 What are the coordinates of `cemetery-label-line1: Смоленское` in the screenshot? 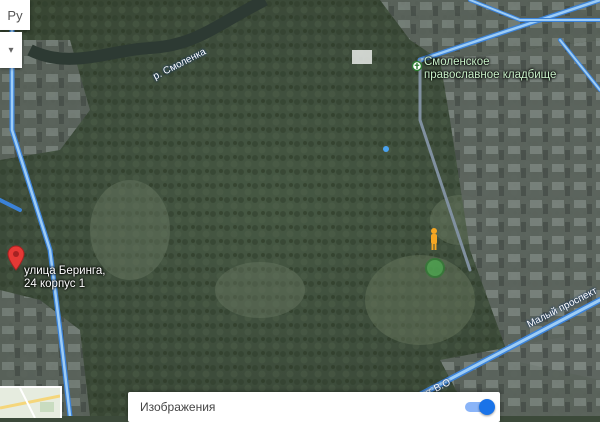 It's located at (457, 62).